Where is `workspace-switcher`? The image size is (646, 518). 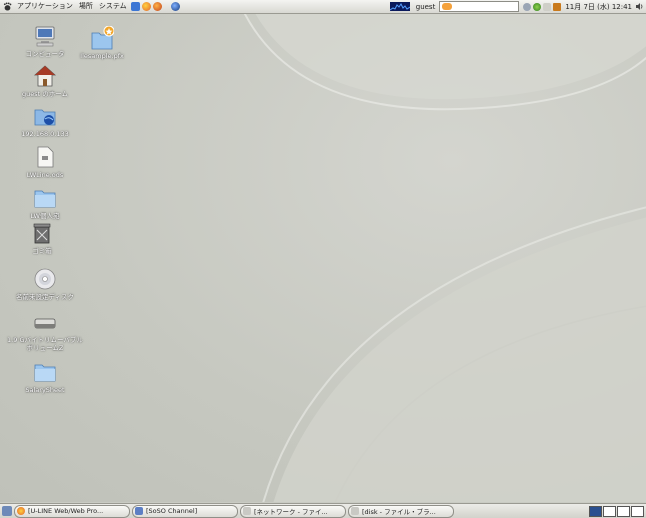
workspace-switcher is located at coordinates (616, 511).